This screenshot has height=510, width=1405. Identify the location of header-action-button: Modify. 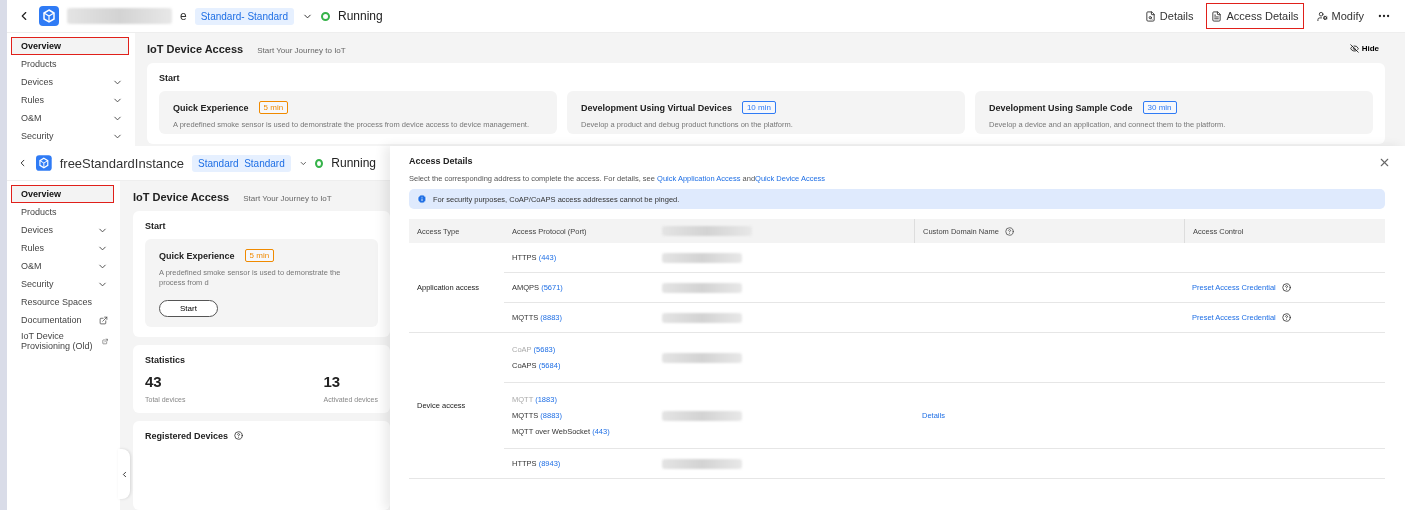
(1340, 16).